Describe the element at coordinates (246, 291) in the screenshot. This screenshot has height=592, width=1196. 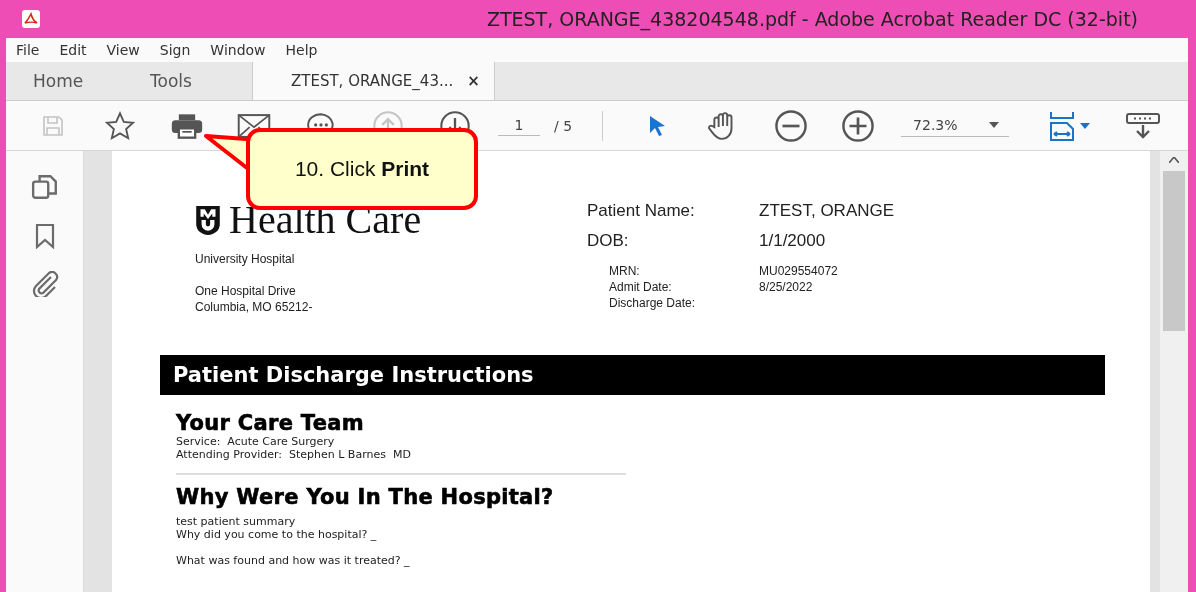
I see `address-line: One Hospital Drive` at that location.